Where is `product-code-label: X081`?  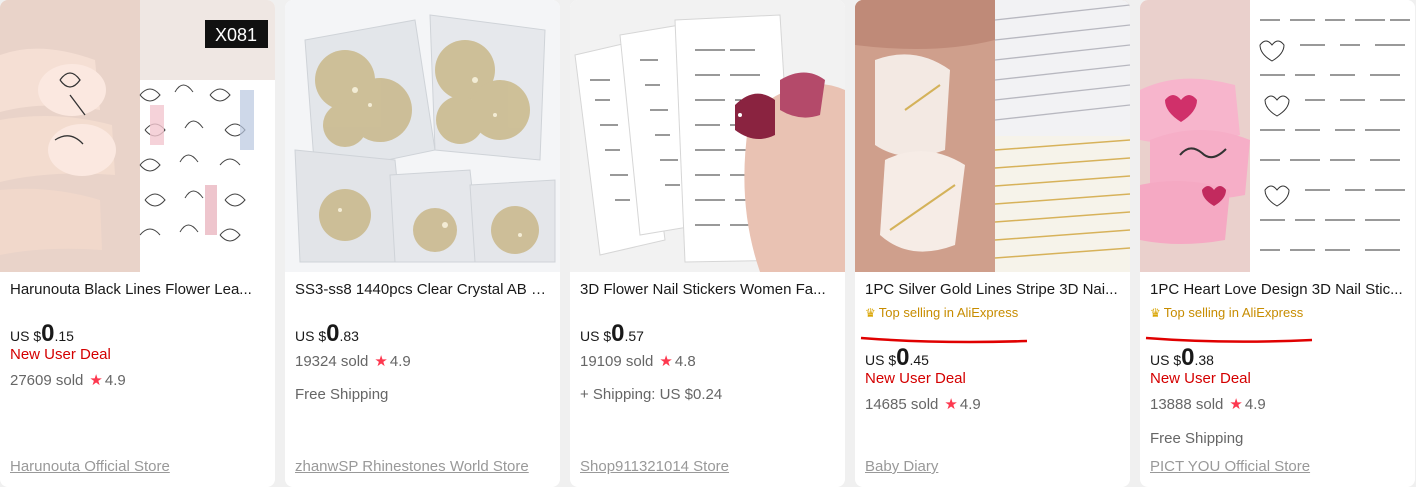 product-code-label: X081 is located at coordinates (236, 35).